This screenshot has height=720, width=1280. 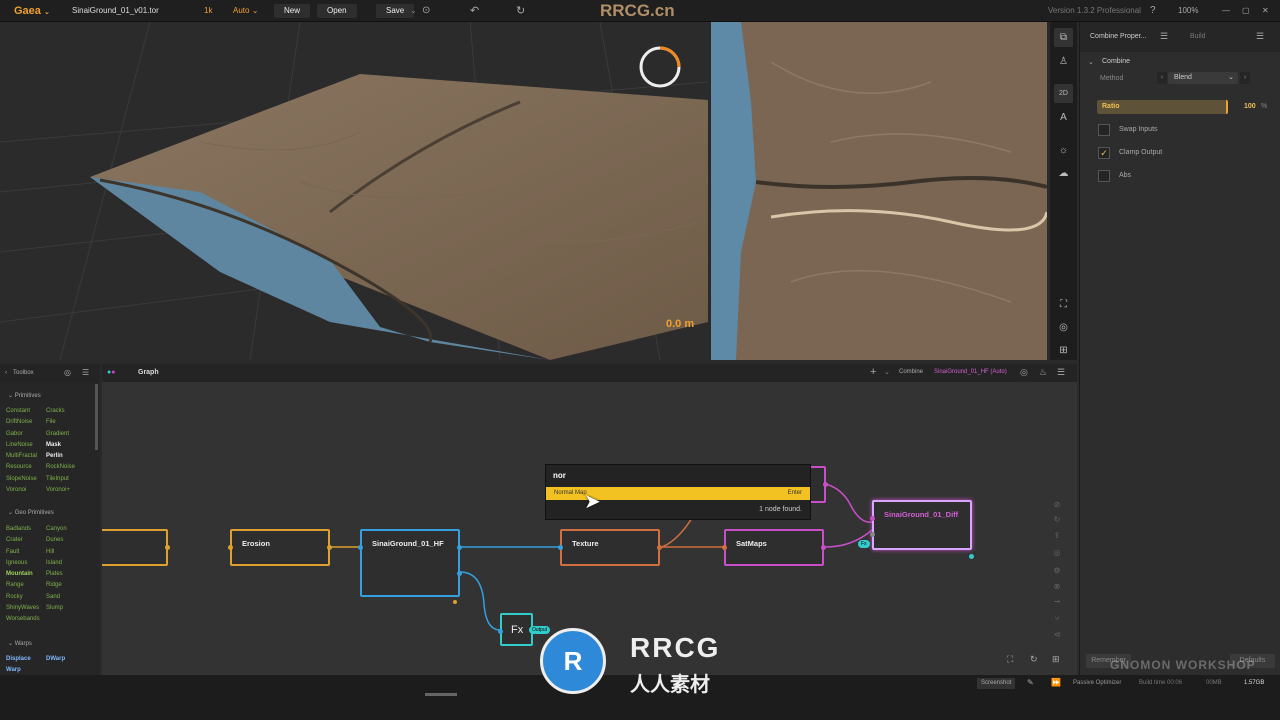 I want to click on minimize-icon: —, so click(x=1226, y=11).